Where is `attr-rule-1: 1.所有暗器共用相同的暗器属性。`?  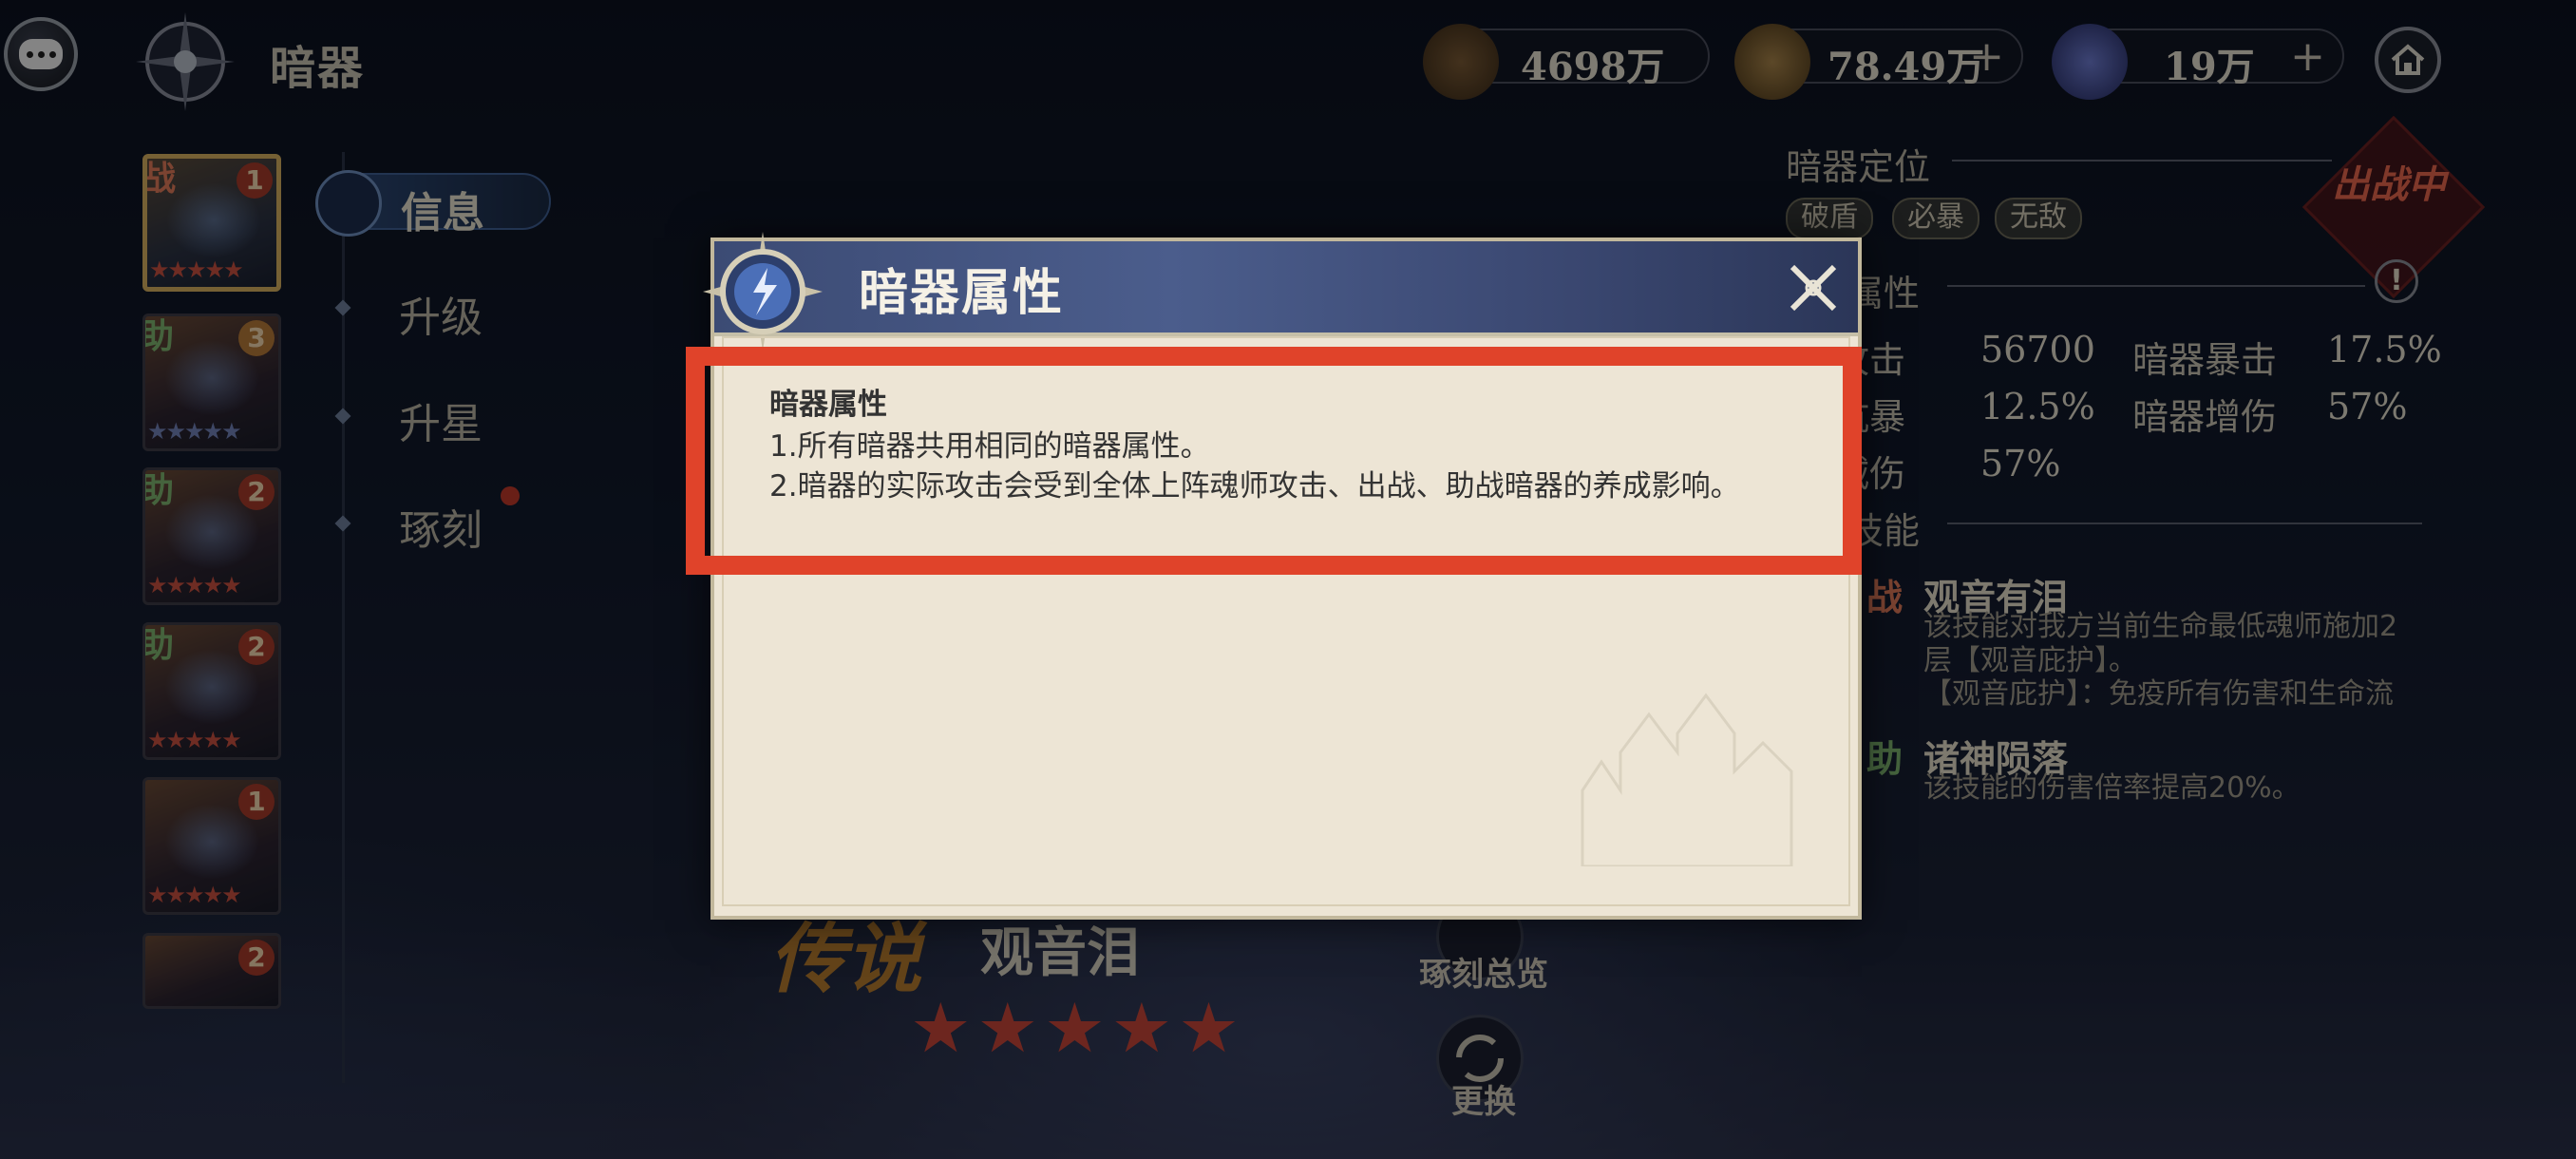
attr-rule-1: 1.所有暗器共用相同的暗器属性。 is located at coordinates (989, 446).